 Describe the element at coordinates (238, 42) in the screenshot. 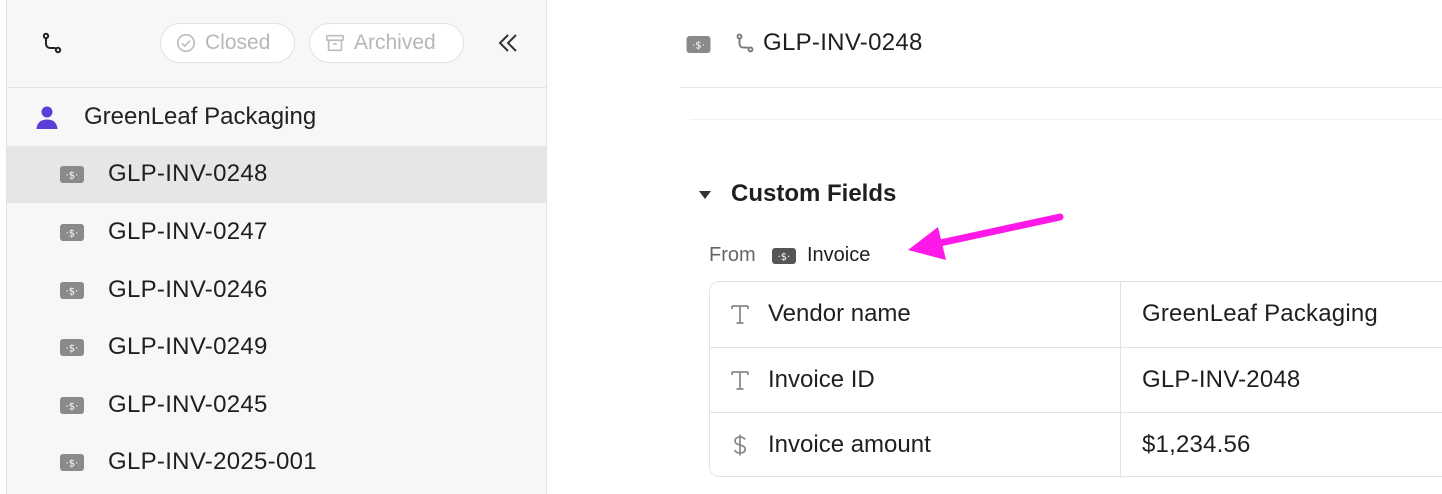

I see `closed-filter-label: Closed` at that location.